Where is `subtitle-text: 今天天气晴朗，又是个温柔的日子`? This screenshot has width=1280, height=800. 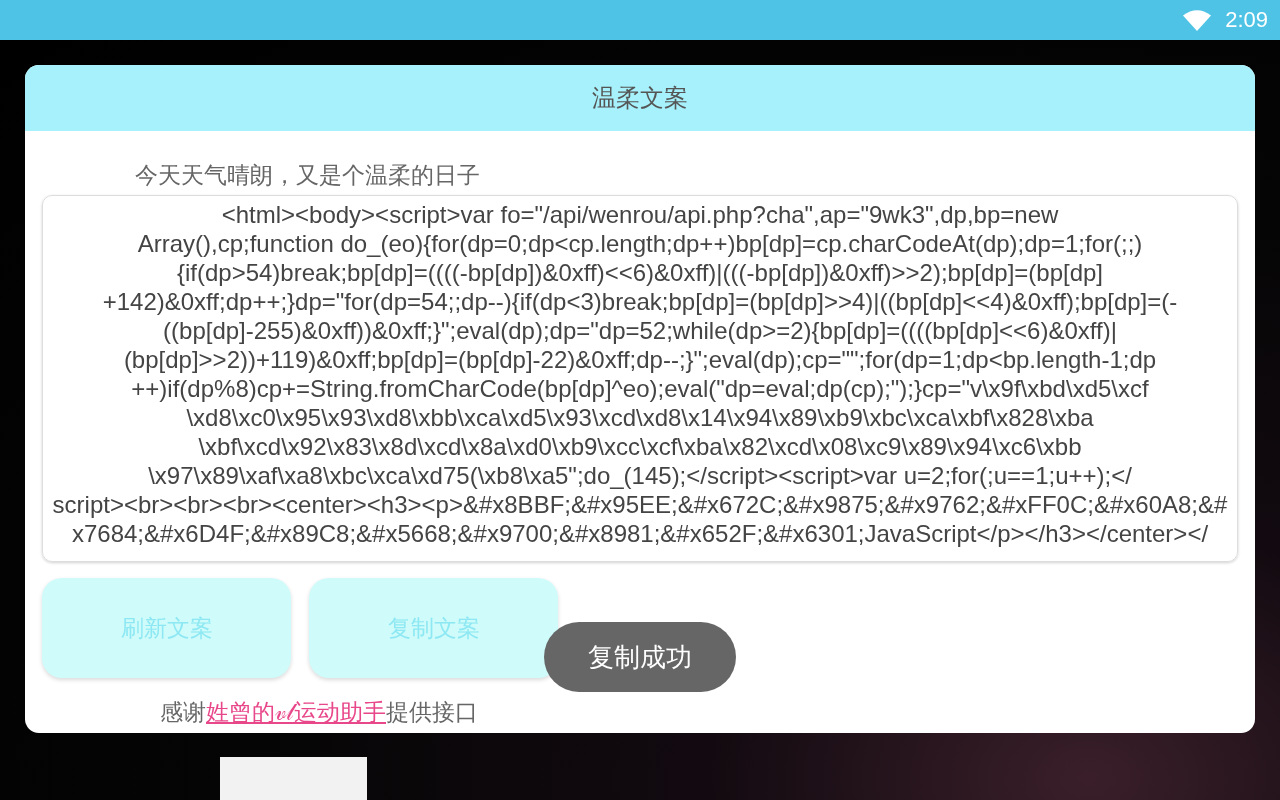 subtitle-text: 今天天气晴朗，又是个温柔的日子 is located at coordinates (307, 175).